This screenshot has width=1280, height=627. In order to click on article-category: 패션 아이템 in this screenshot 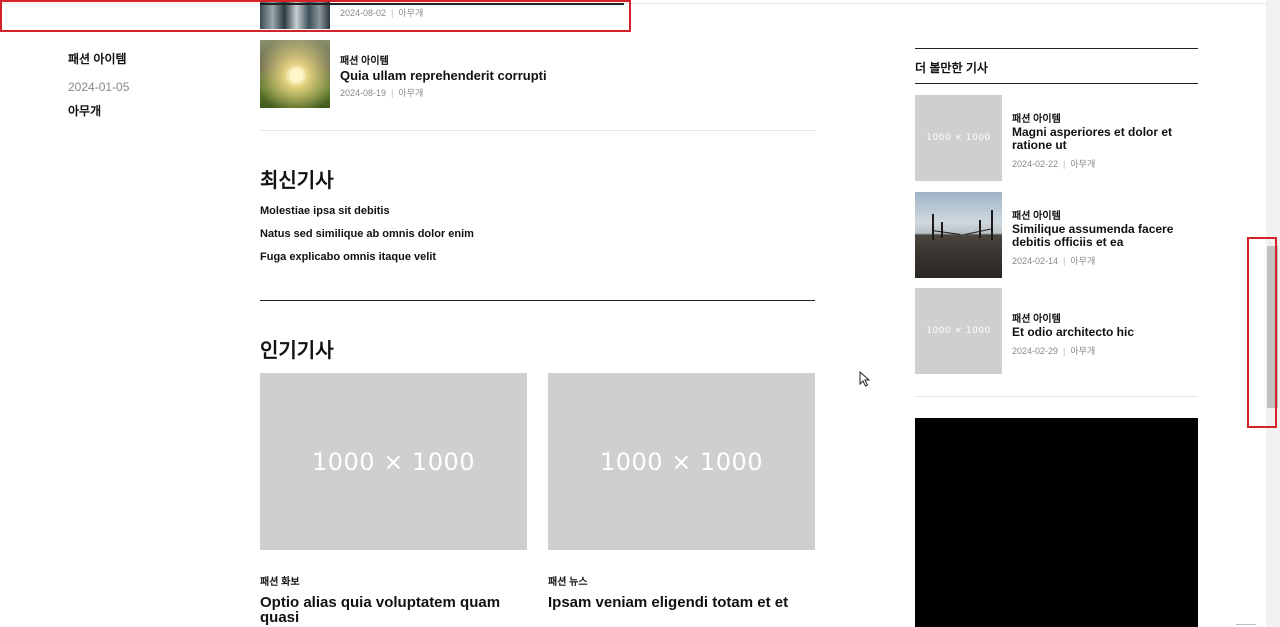, I will do `click(97, 58)`.